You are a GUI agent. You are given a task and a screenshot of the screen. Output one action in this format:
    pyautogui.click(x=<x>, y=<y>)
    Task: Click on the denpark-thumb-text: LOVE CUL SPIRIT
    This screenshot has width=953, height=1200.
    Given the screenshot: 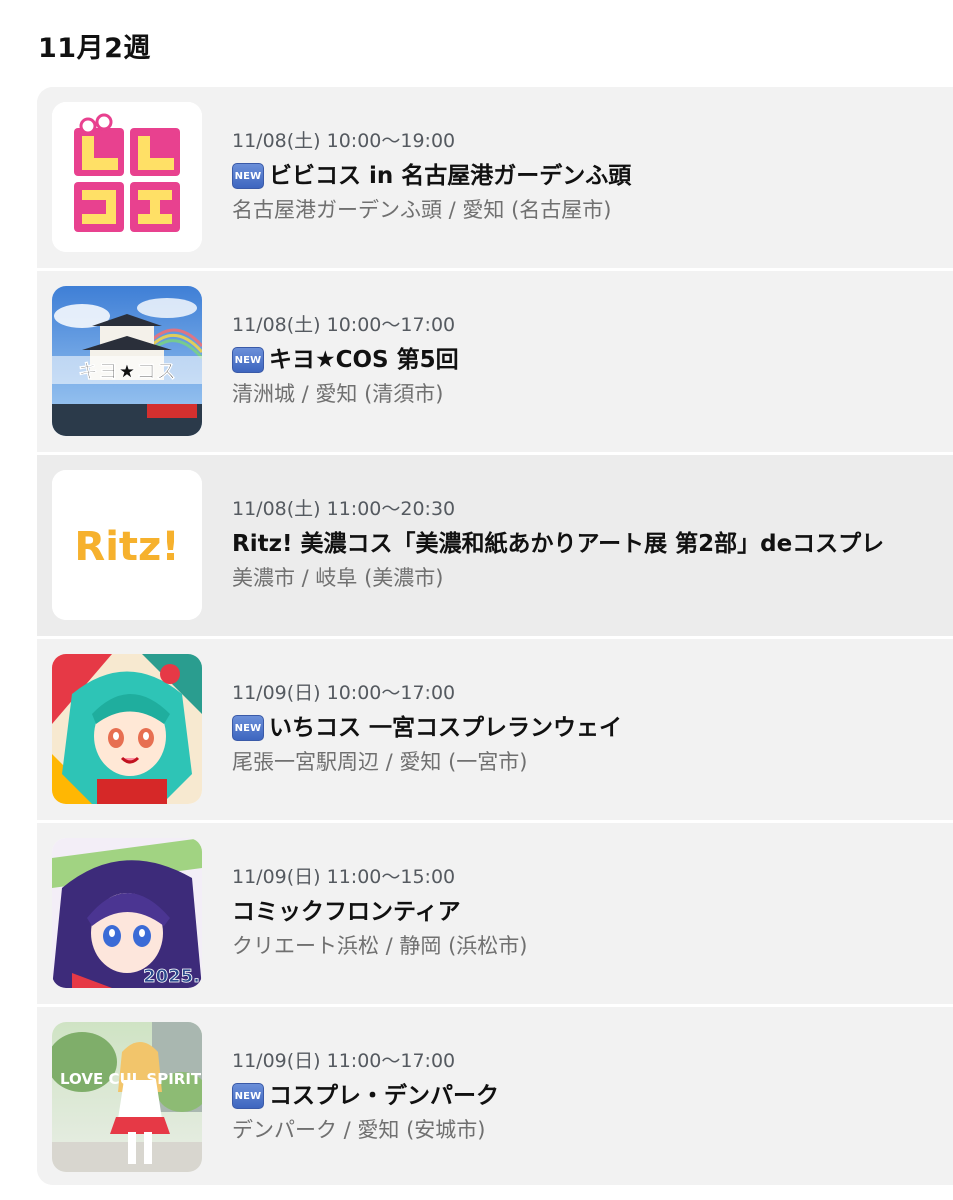 What is the action you would take?
    pyautogui.click(x=131, y=1079)
    